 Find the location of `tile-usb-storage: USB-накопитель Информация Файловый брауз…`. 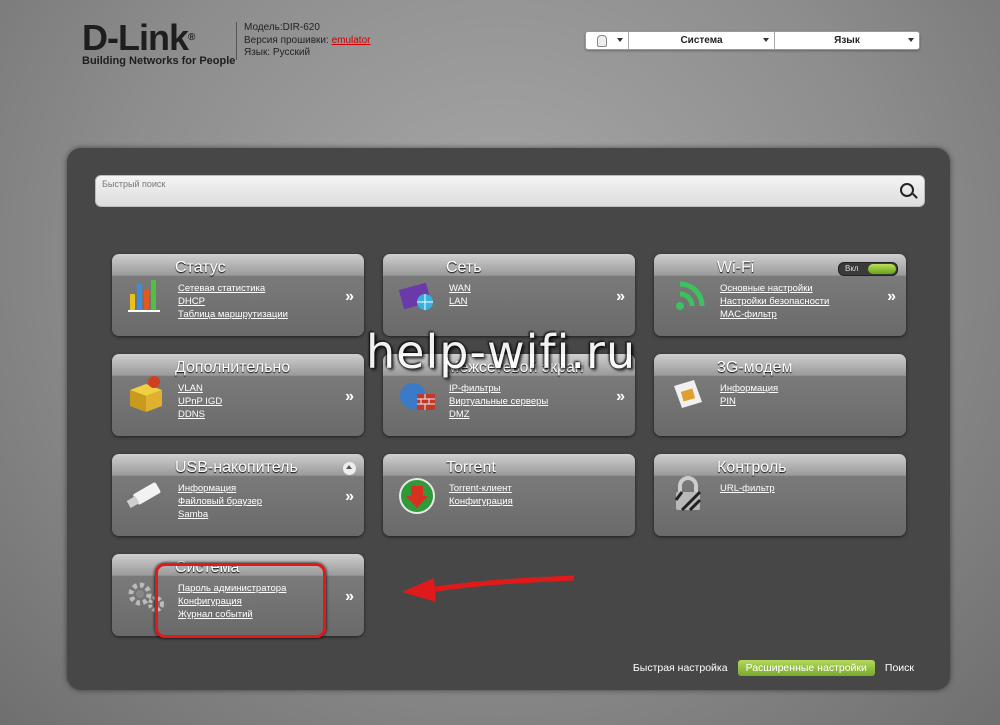

tile-usb-storage: USB-накопитель Информация Файловый брауз… is located at coordinates (238, 495).